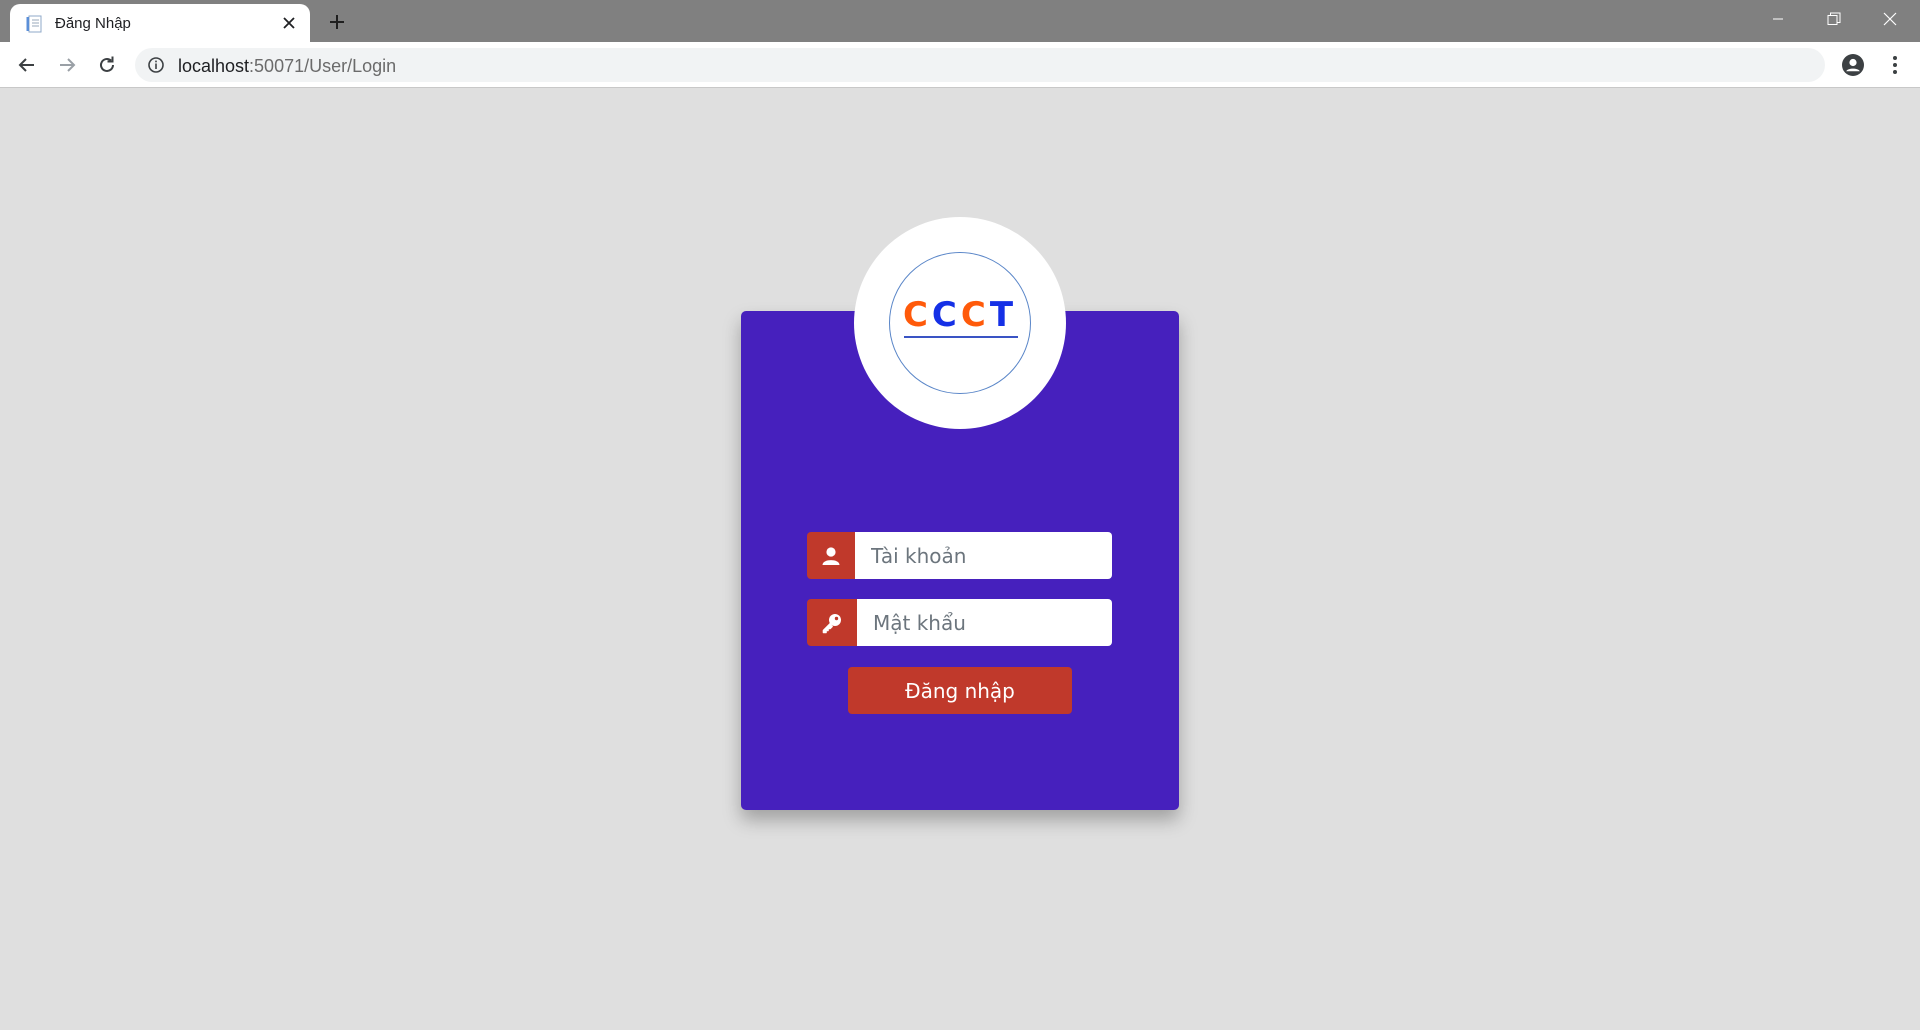 The height and width of the screenshot is (1030, 1920). Describe the element at coordinates (323, 66) in the screenshot. I see `url-path: :50071/User/Login` at that location.